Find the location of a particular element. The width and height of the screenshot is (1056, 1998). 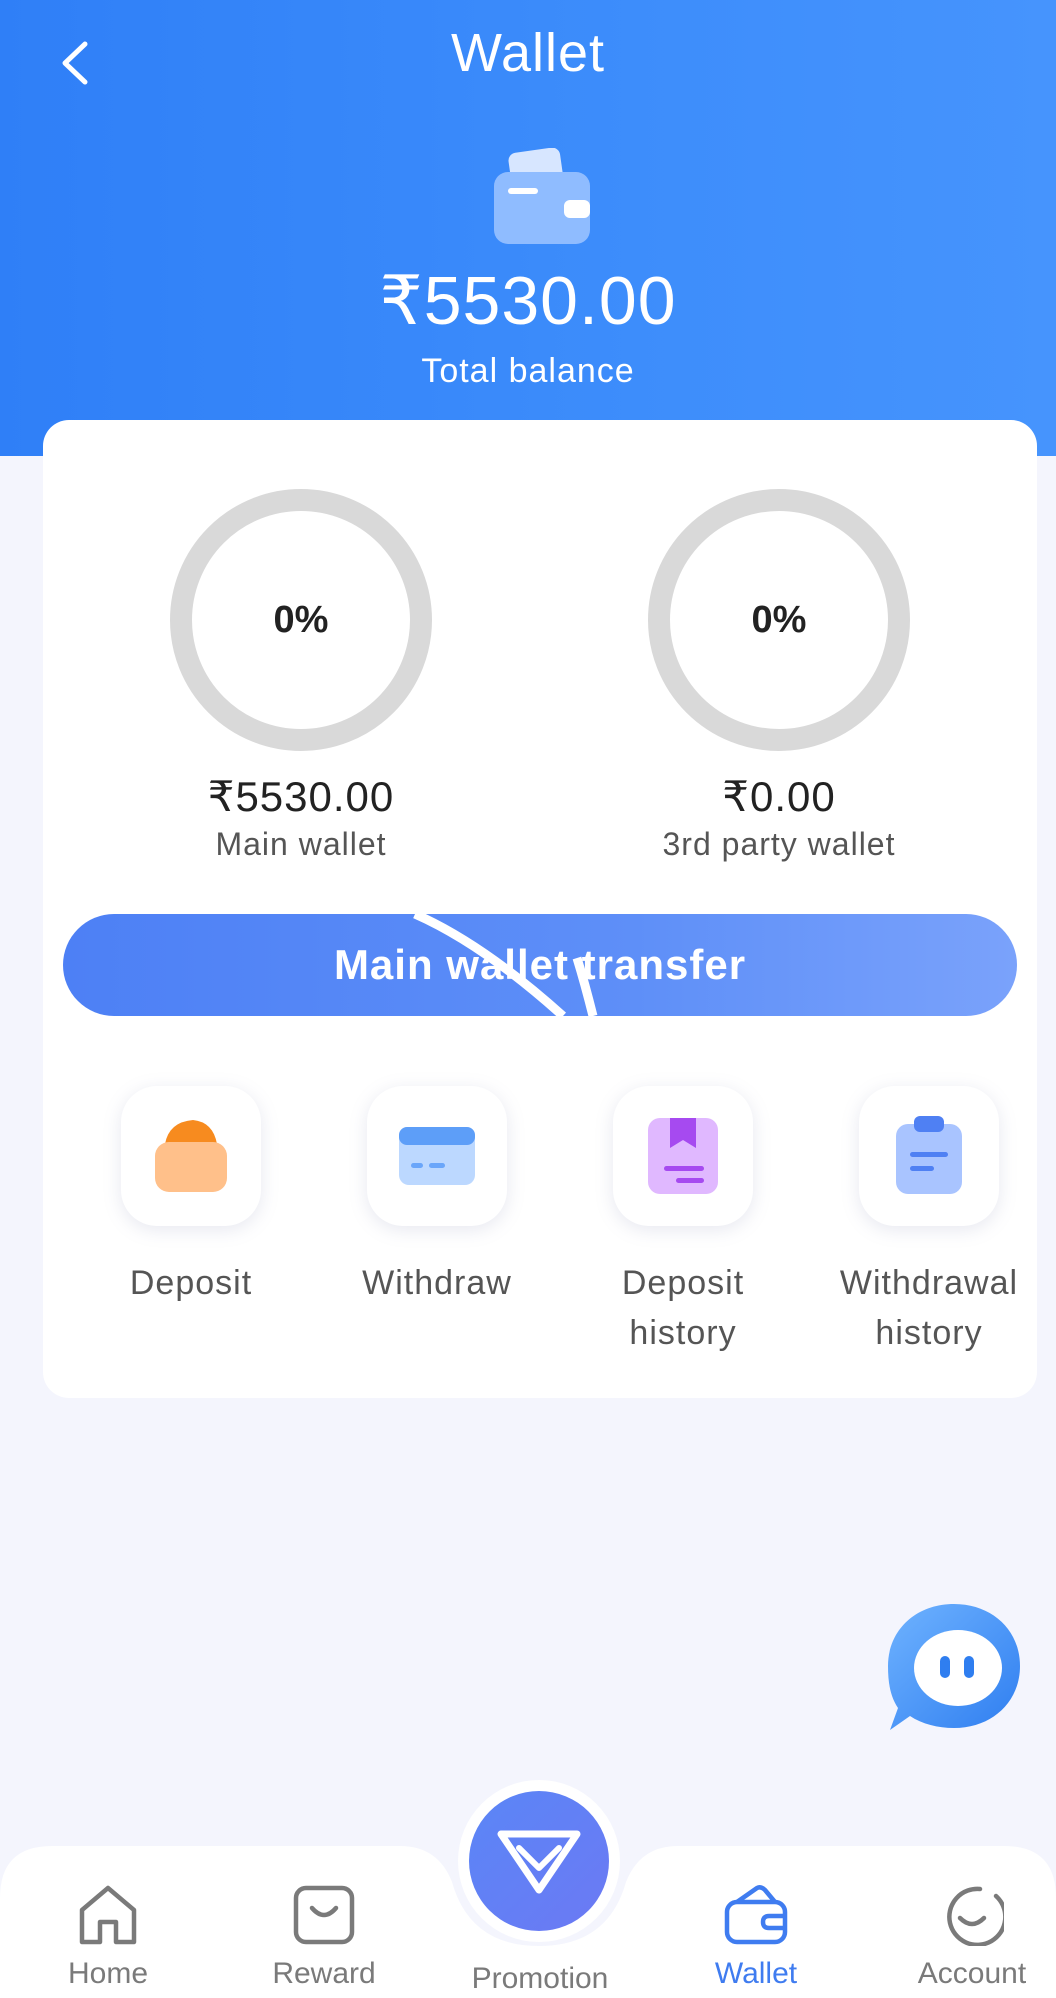

tab-account: Account is located at coordinates (972, 1937).